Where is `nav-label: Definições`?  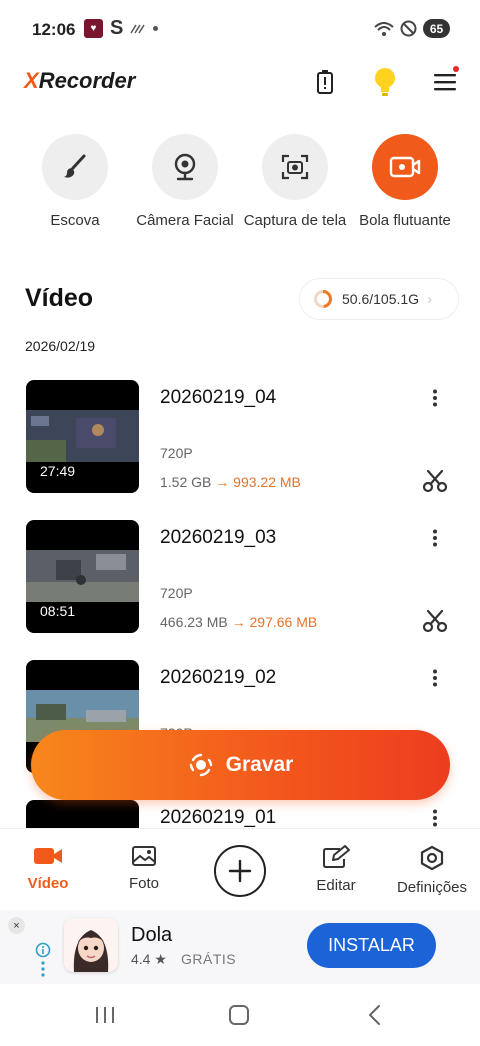 nav-label: Definições is located at coordinates (432, 887).